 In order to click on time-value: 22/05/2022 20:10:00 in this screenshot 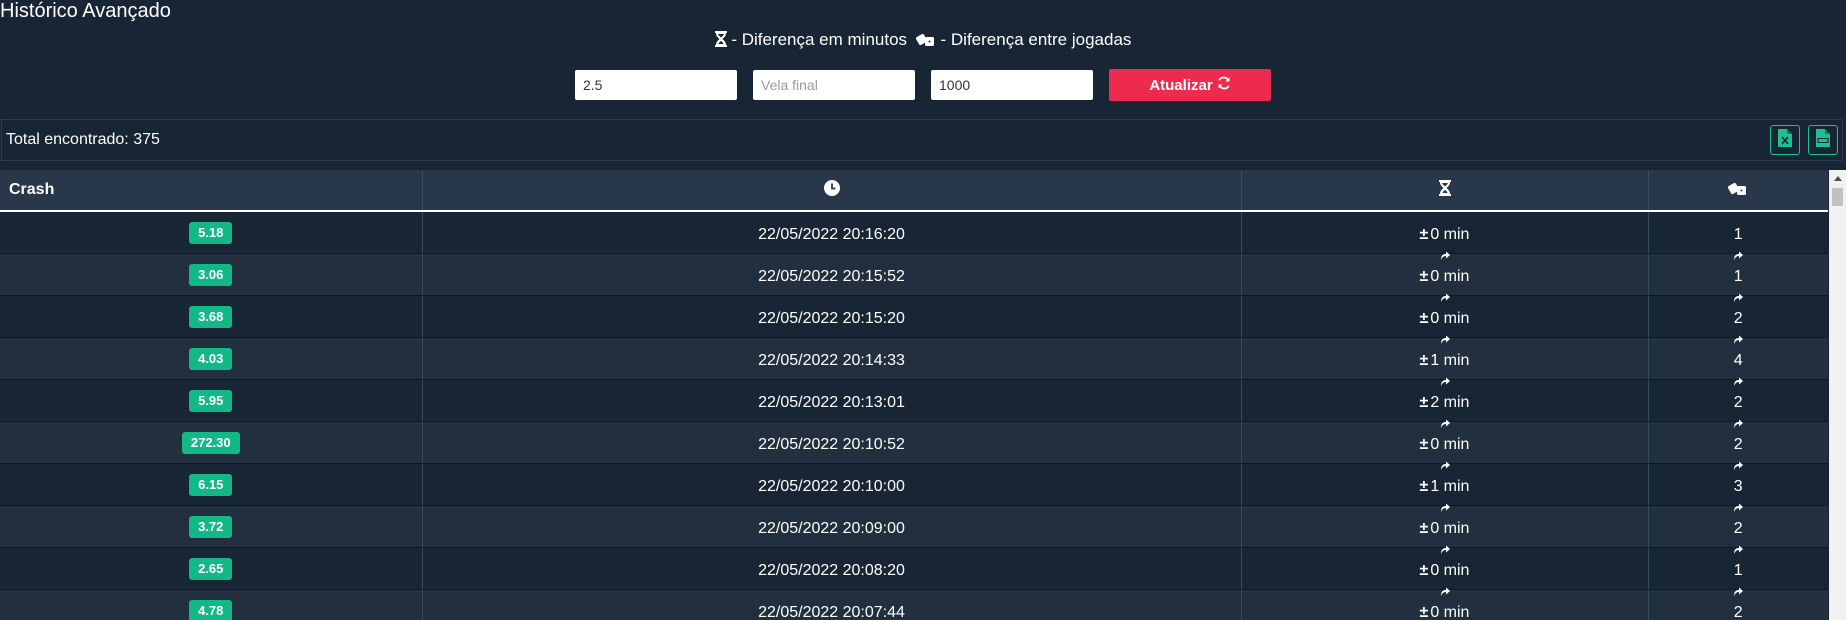, I will do `click(831, 486)`.